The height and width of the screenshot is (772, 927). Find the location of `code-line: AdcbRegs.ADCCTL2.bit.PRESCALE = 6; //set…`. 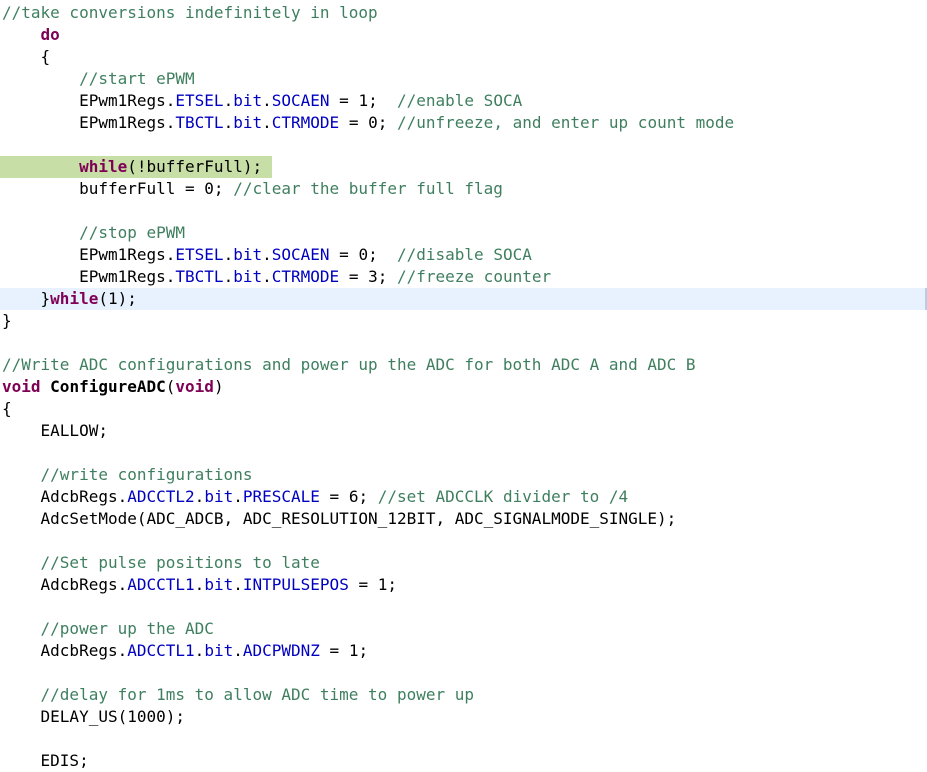

code-line: AdcbRegs.ADCCTL2.bit.PRESCALE = 6; //set… is located at coordinates (463, 497).